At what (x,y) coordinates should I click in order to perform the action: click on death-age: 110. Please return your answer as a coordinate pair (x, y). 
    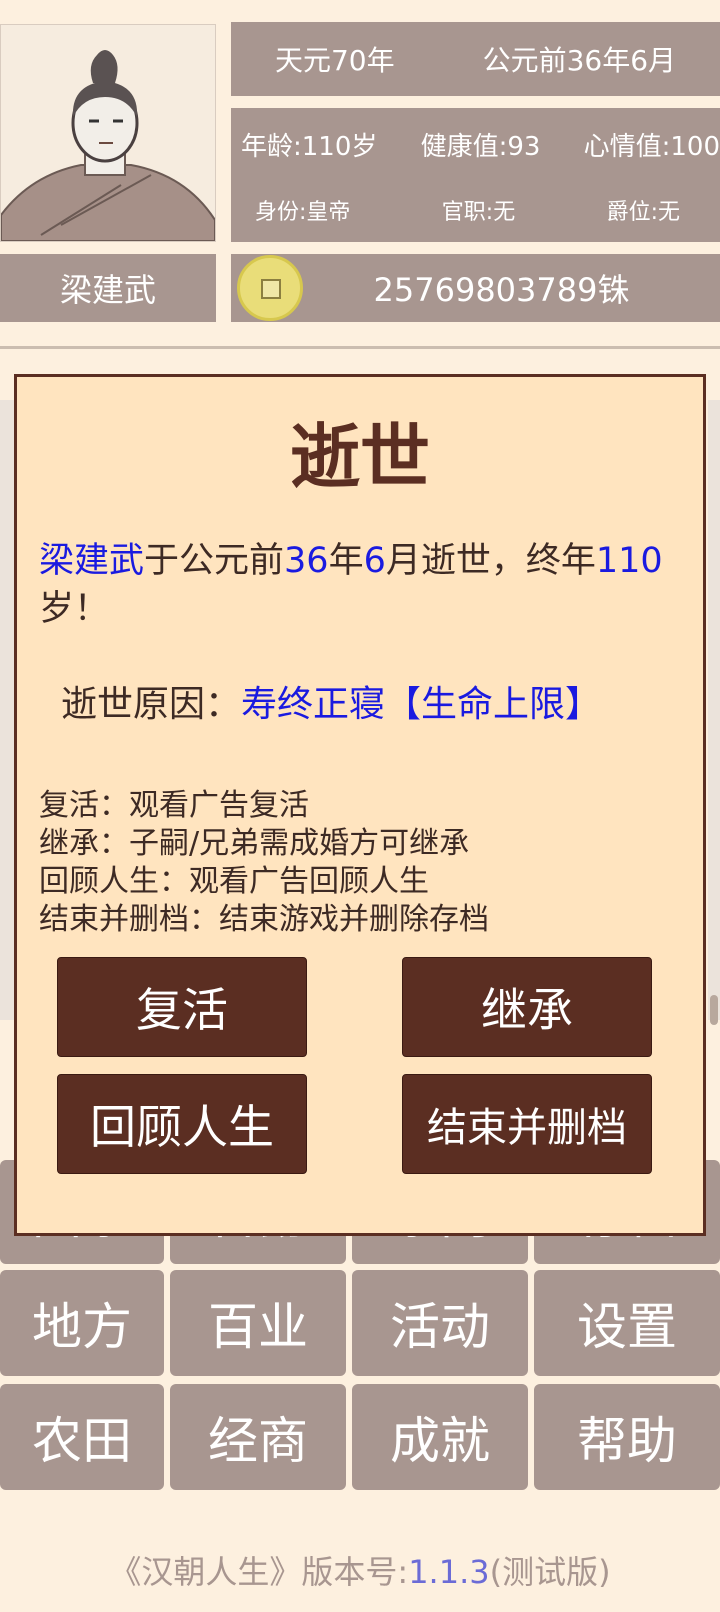
    Looking at the image, I should click on (629, 561).